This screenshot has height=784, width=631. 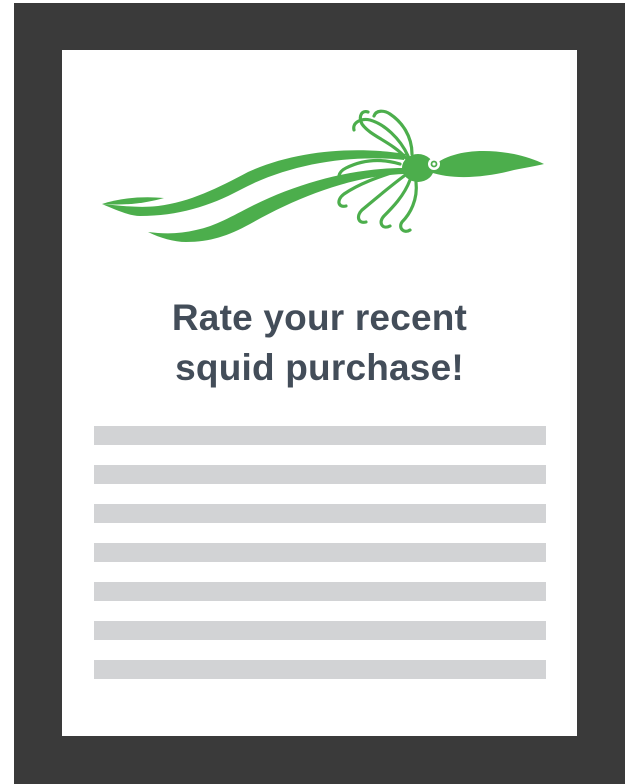 I want to click on title-line-2: squid purchase!, so click(x=319, y=367).